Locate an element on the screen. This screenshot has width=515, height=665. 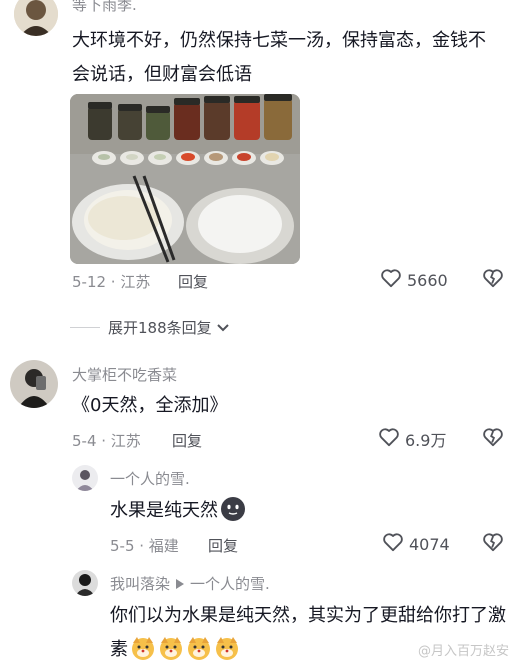
comment-date-location: 5-4 · 江苏 is located at coordinates (106, 441).